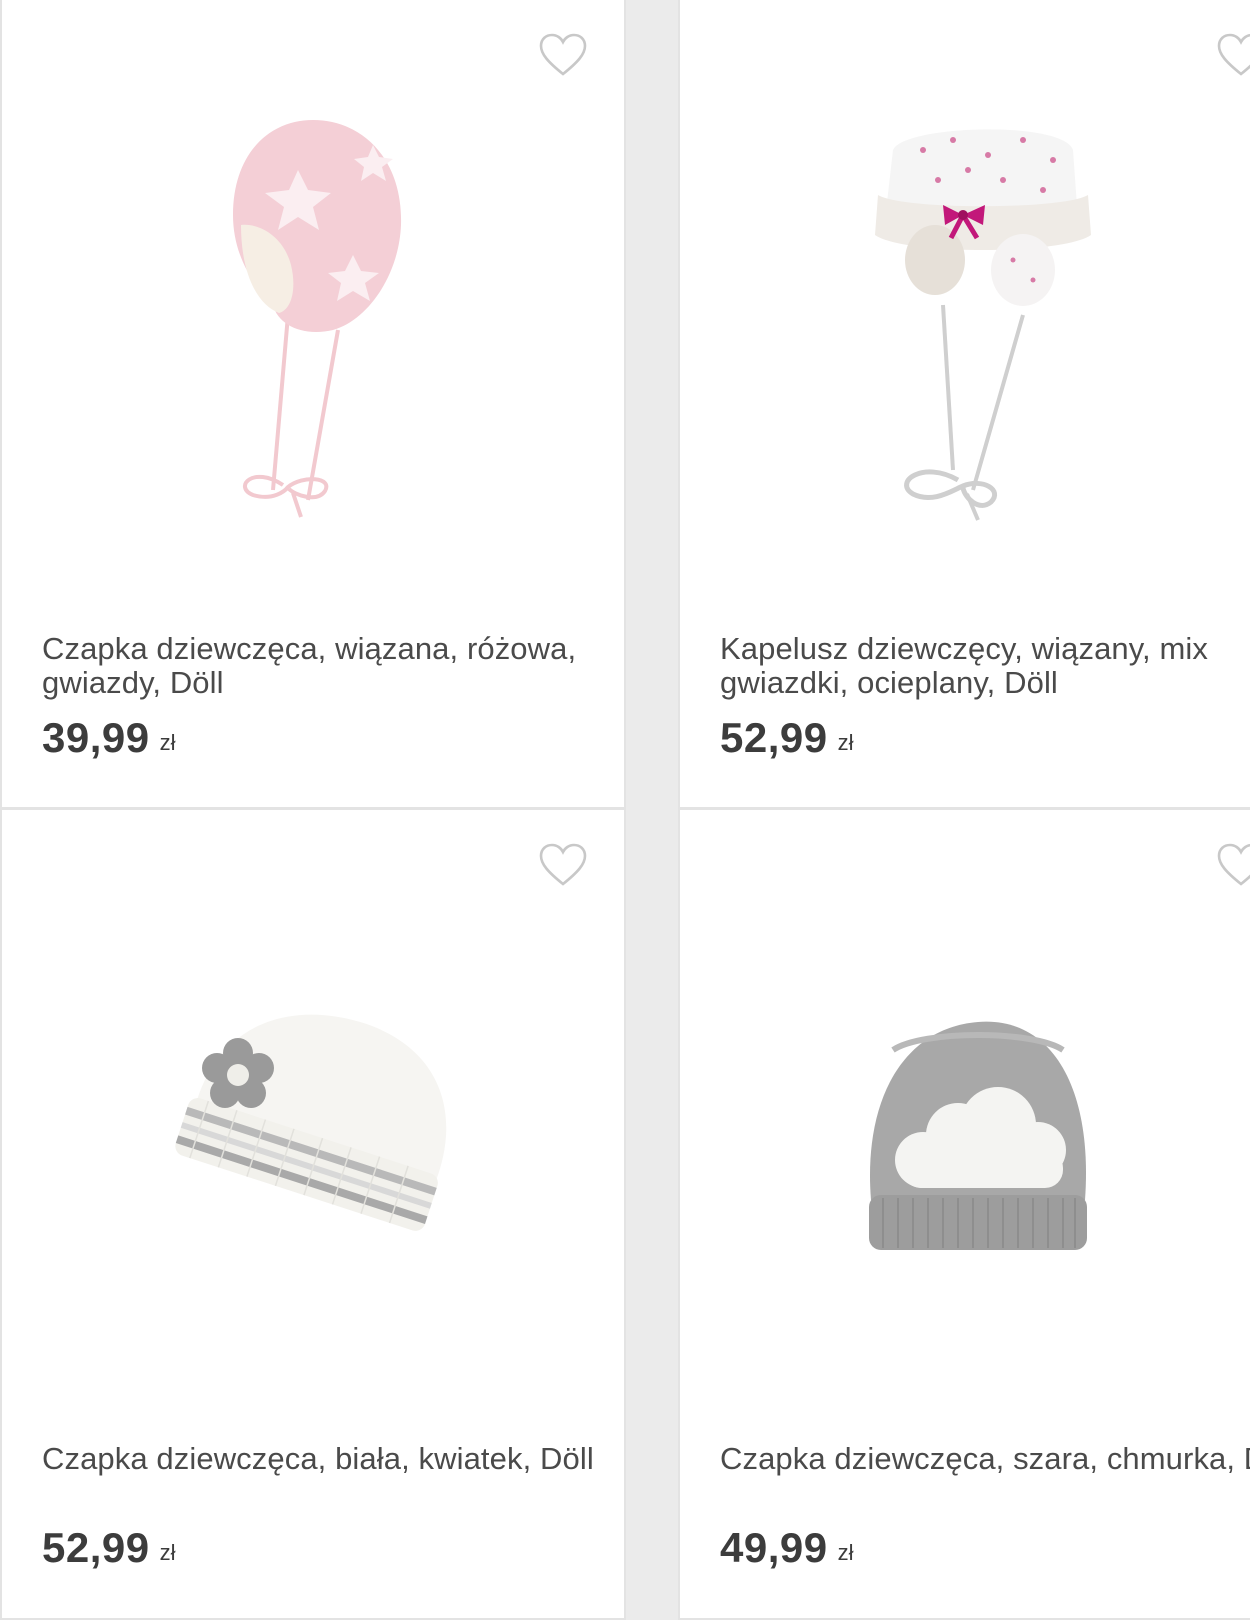 The width and height of the screenshot is (1250, 1620). I want to click on product-price: 39,99 zł, so click(109, 738).